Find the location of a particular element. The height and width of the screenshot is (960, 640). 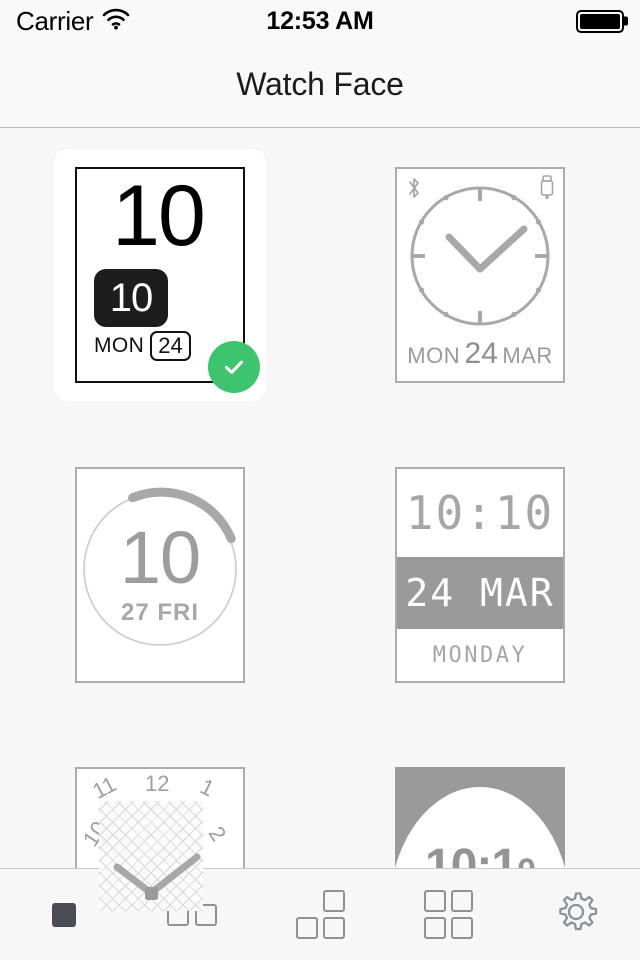

carrier-label: Carrier is located at coordinates (55, 20).